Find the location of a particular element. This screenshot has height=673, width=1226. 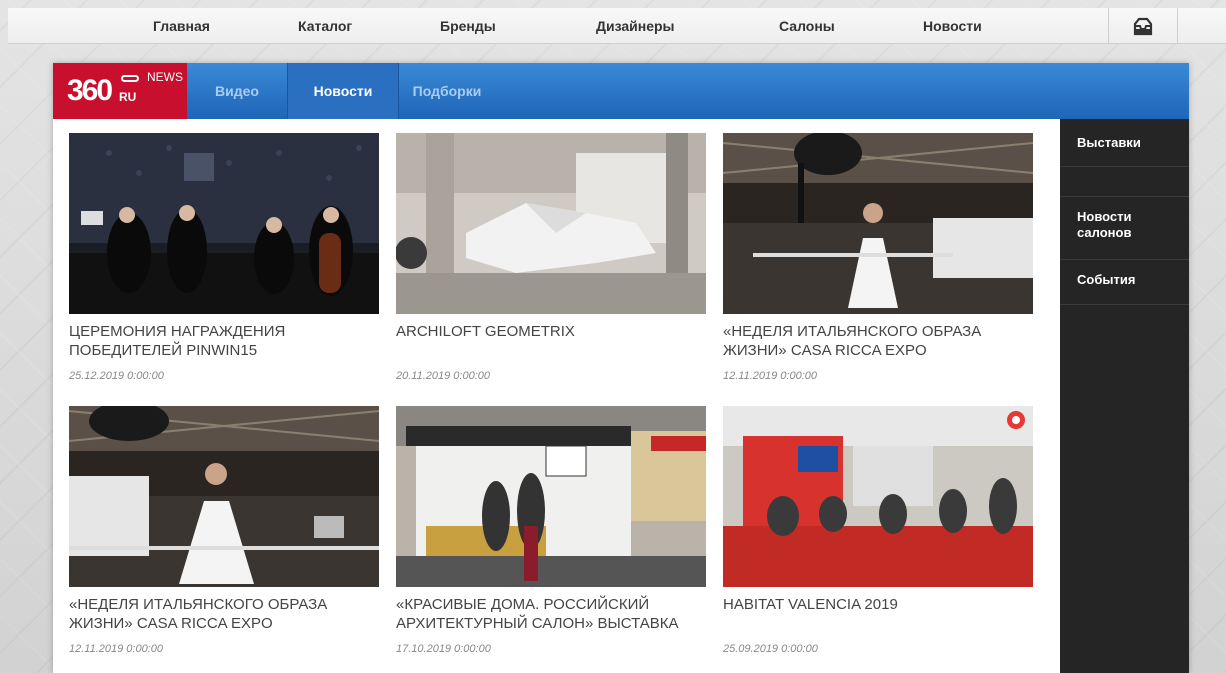

article-date: 25.12.2019 0:00:00 is located at coordinates (116, 376).